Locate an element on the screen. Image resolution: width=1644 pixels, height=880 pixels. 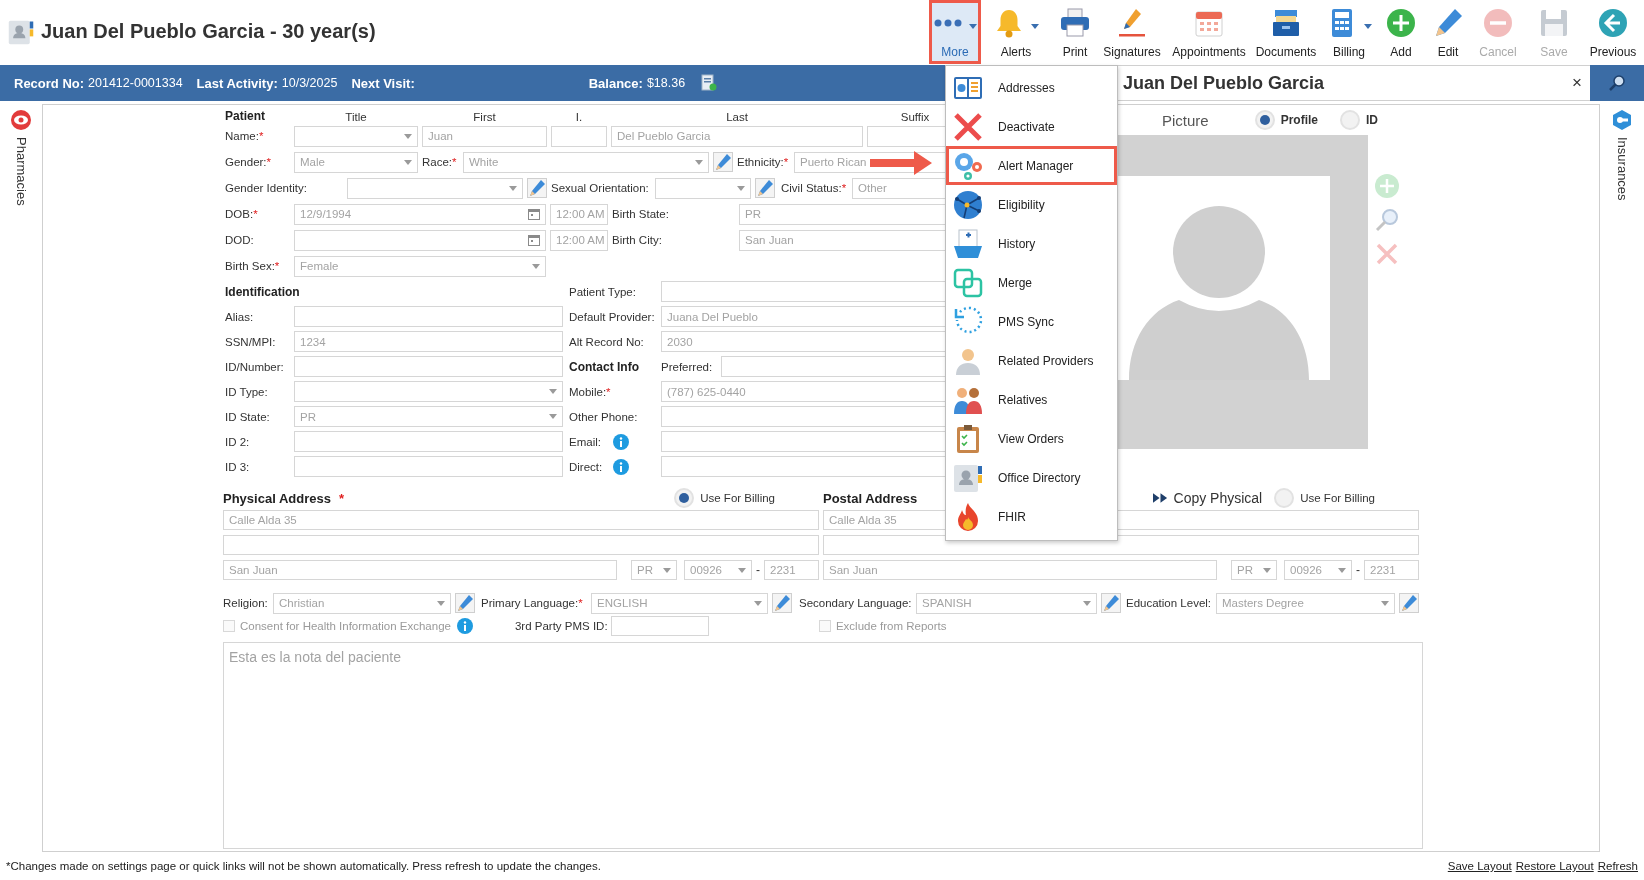
menu-item: View Orders is located at coordinates (1031, 438).